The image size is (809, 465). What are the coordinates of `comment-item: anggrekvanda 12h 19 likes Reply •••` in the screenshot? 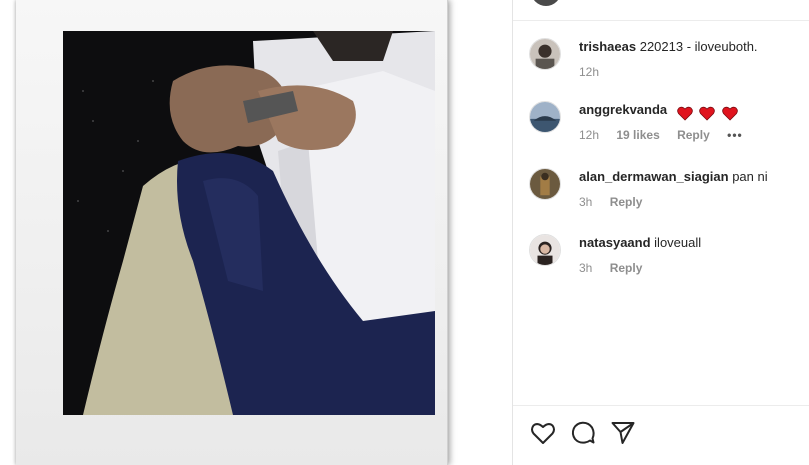 It's located at (661, 131).